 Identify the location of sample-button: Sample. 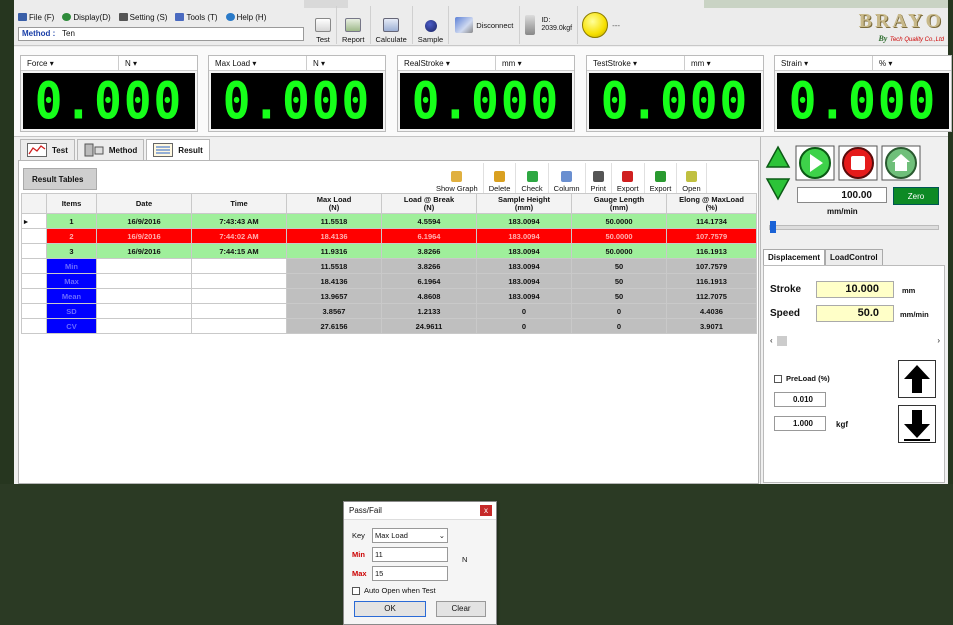
(431, 25).